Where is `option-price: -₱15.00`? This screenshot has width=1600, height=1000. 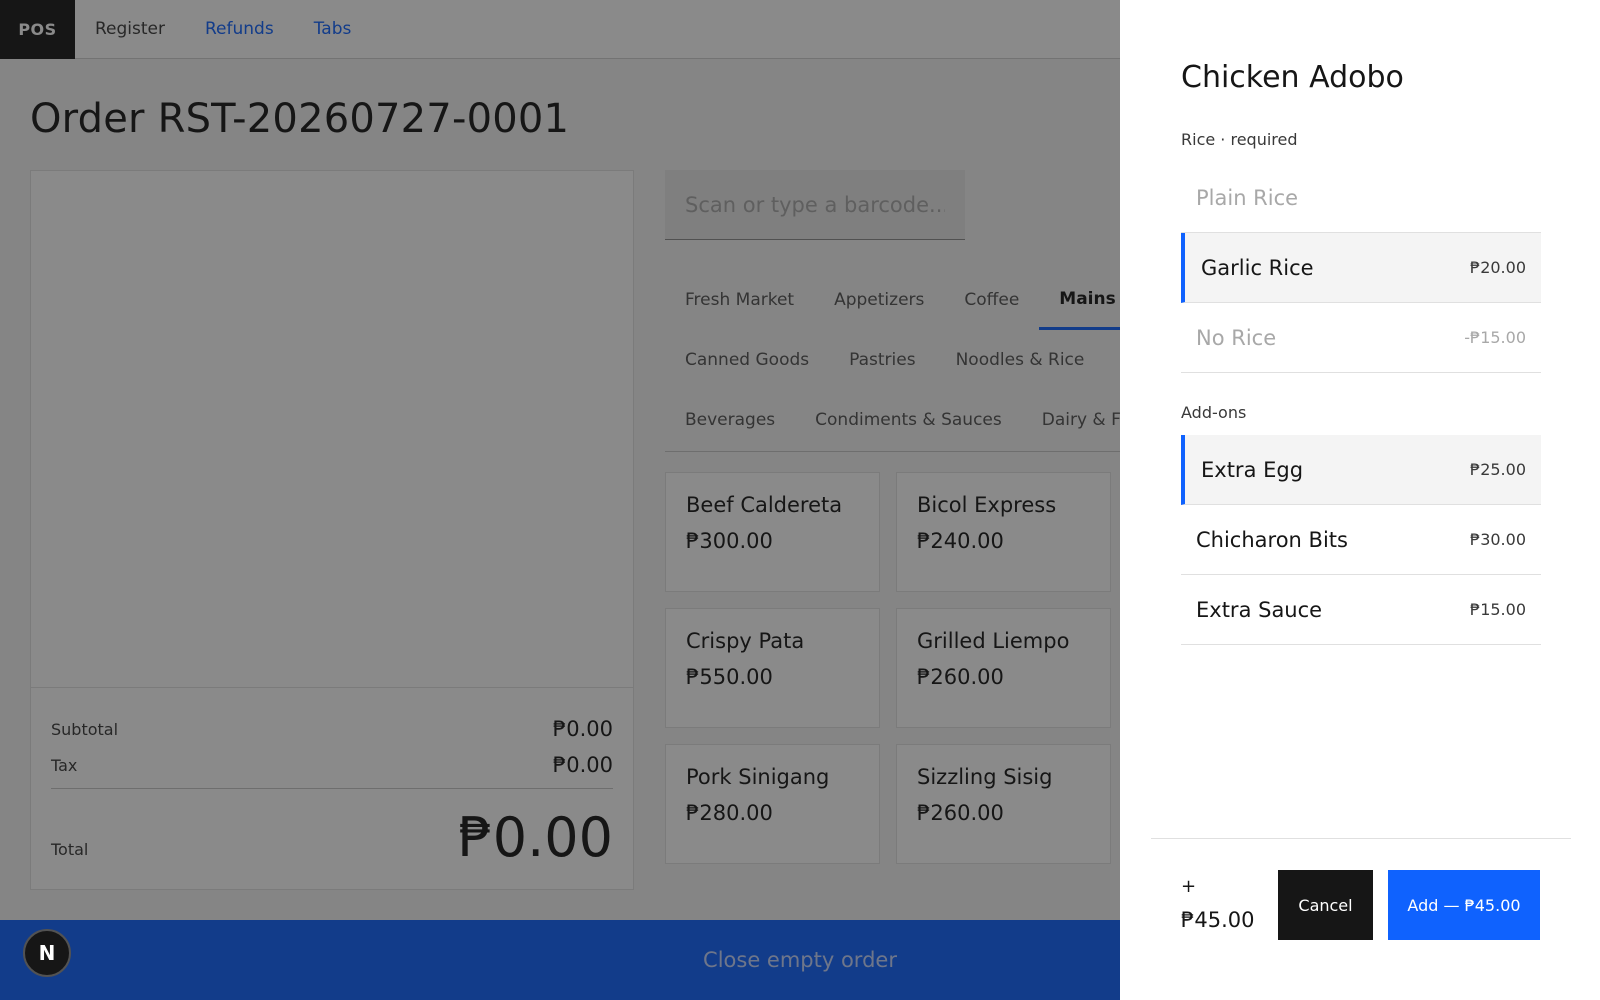
option-price: -₱15.00 is located at coordinates (1495, 337).